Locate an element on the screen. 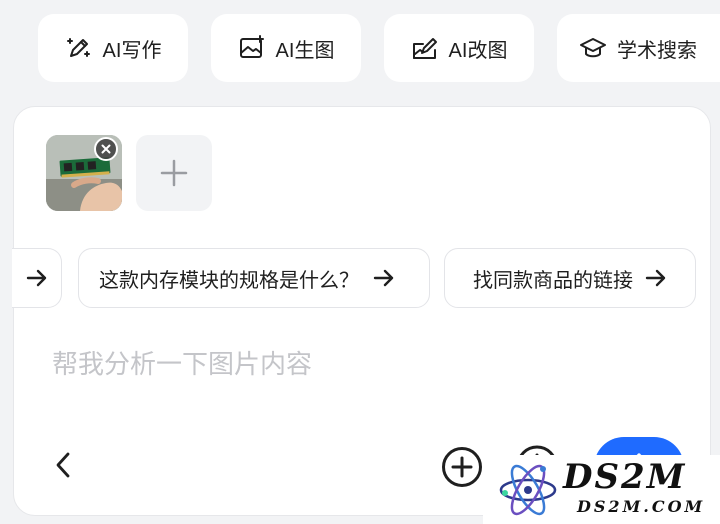  suggestion-chip-specs: 这款内存模块的规格是什么？ is located at coordinates (254, 278).